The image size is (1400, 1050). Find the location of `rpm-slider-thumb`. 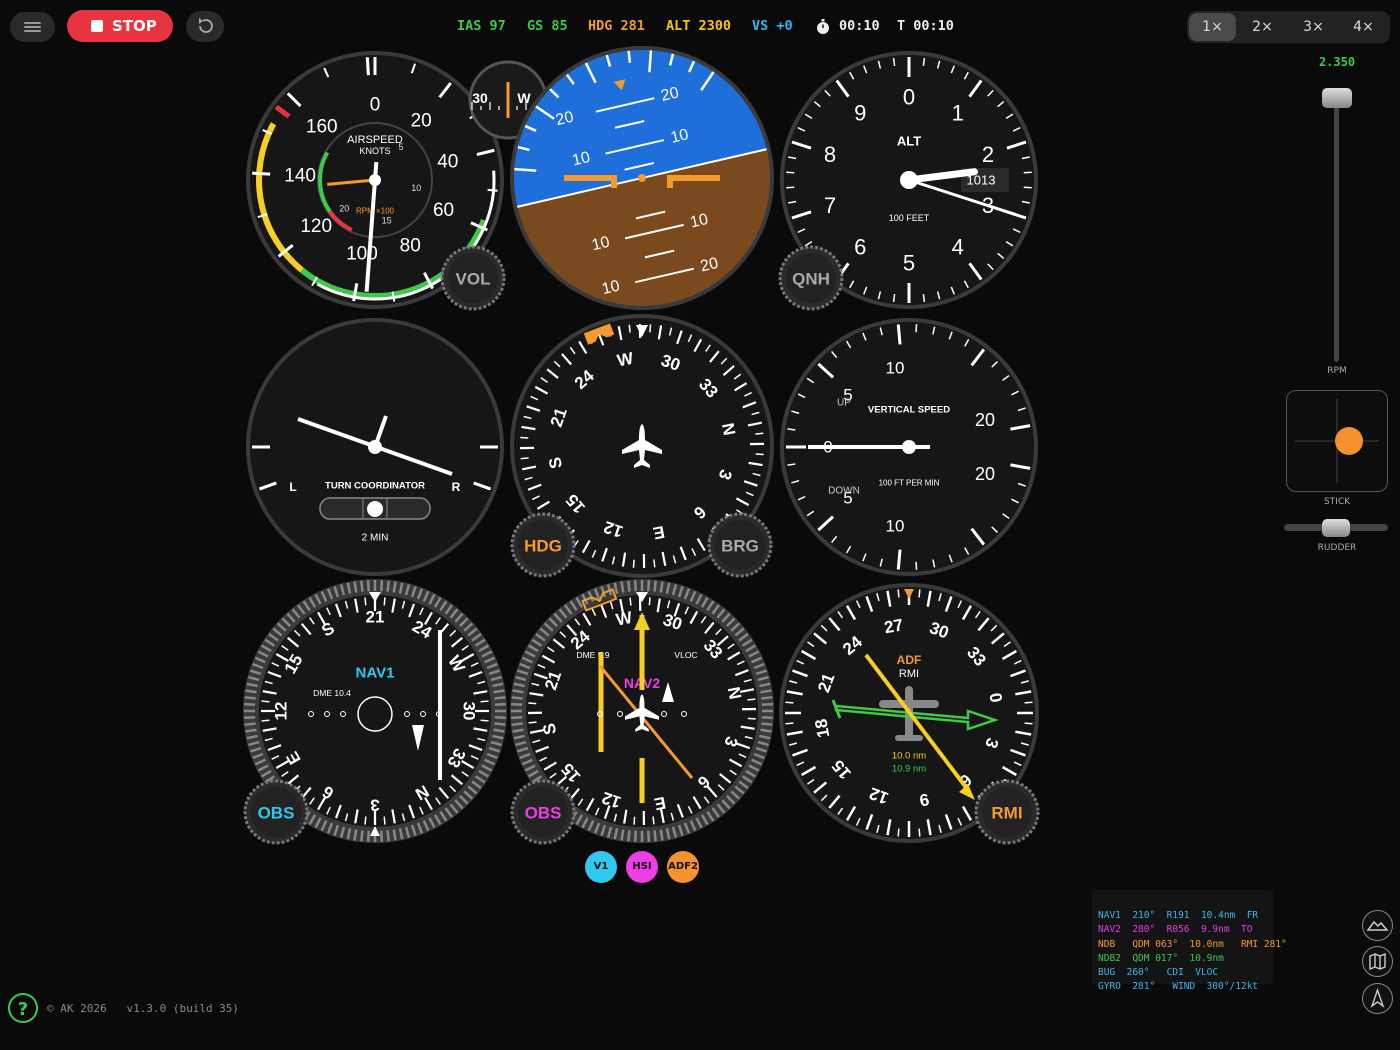

rpm-slider-thumb is located at coordinates (1337, 98).